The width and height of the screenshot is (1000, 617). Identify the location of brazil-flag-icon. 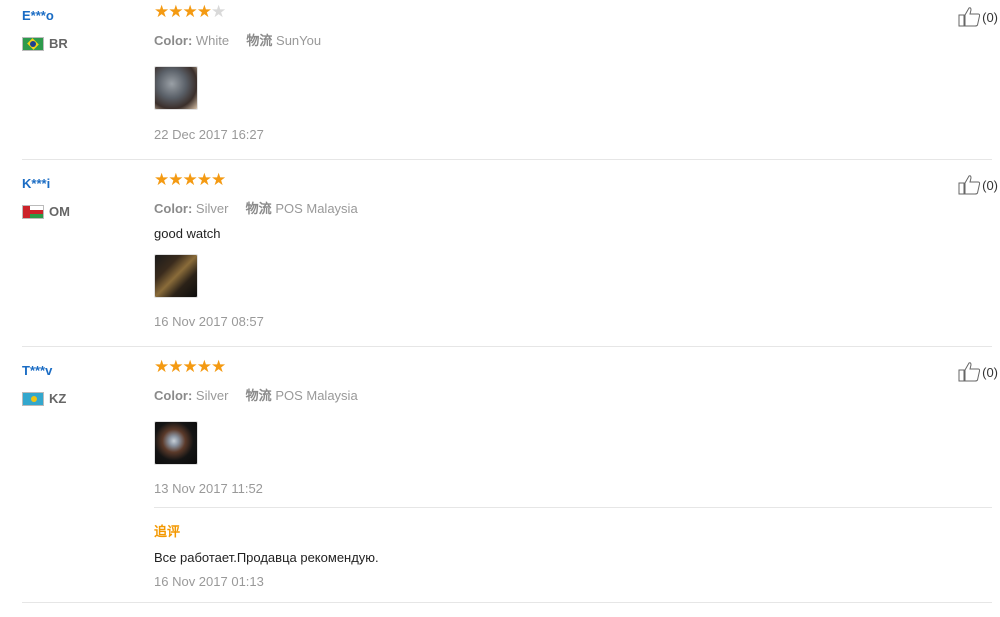
(33, 43).